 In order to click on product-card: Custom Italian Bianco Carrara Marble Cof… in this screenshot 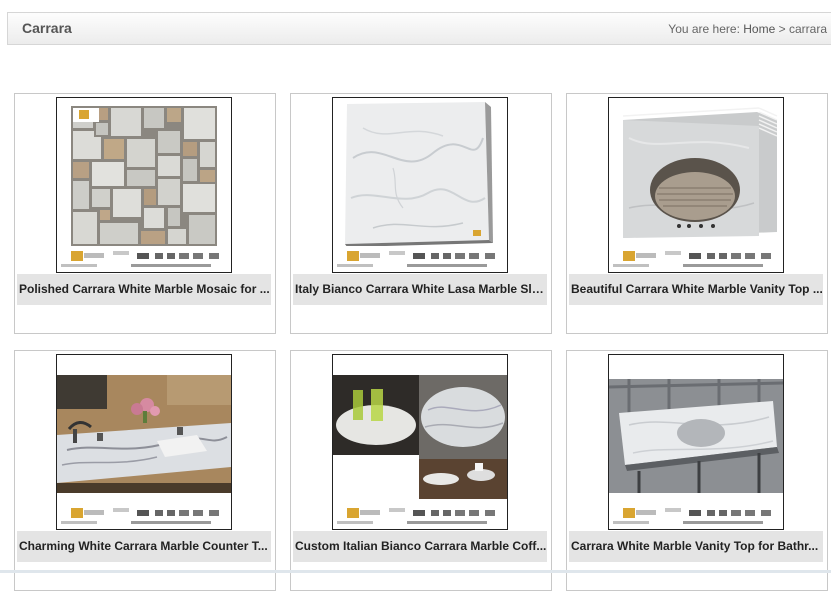, I will do `click(421, 470)`.